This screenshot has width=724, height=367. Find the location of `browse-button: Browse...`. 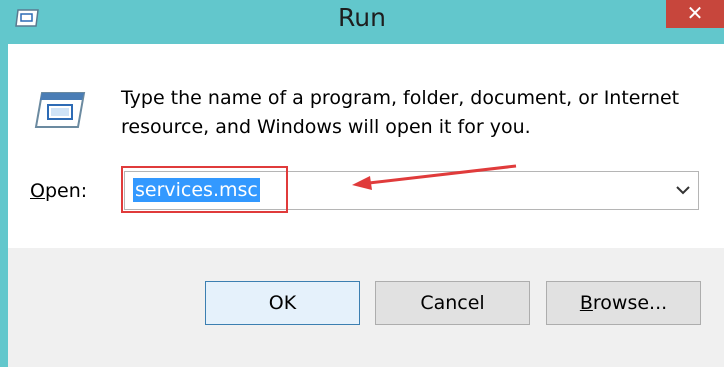

browse-button: Browse... is located at coordinates (623, 303).